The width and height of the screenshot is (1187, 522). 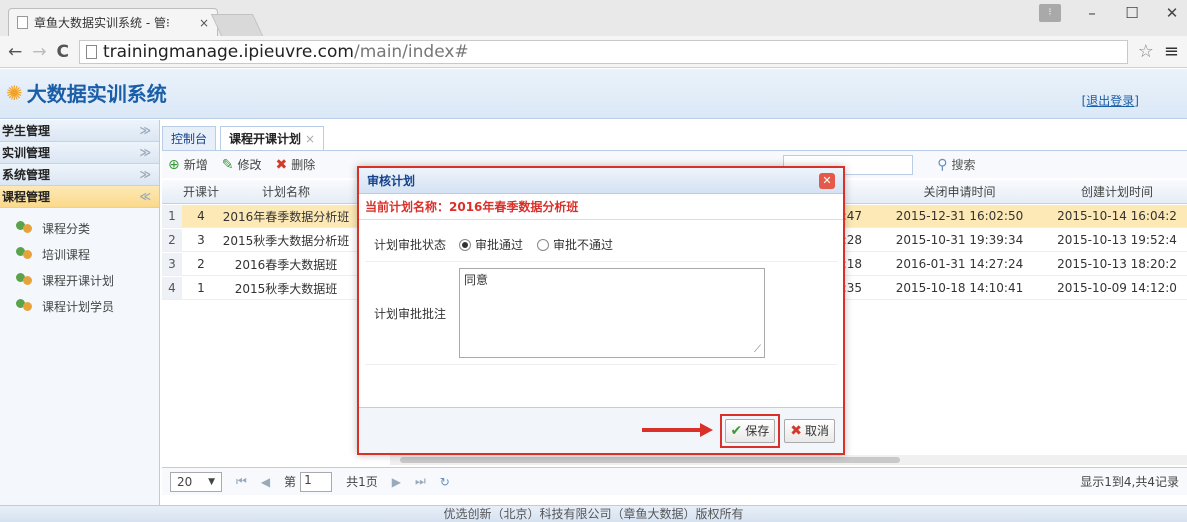 I want to click on cancel-button: ✖ 取消, so click(x=809, y=430).